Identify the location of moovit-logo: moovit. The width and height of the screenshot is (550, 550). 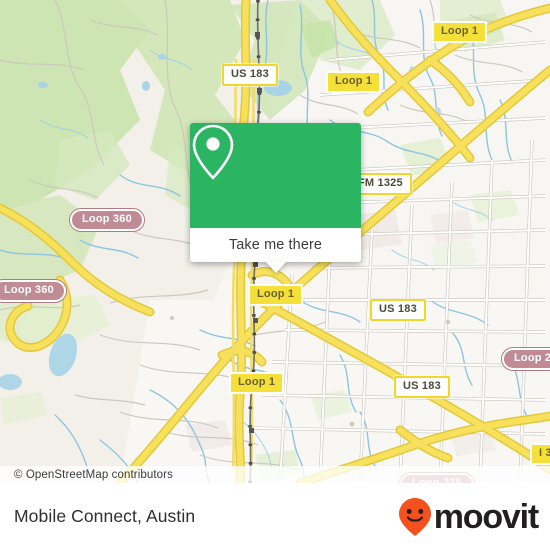
(468, 516).